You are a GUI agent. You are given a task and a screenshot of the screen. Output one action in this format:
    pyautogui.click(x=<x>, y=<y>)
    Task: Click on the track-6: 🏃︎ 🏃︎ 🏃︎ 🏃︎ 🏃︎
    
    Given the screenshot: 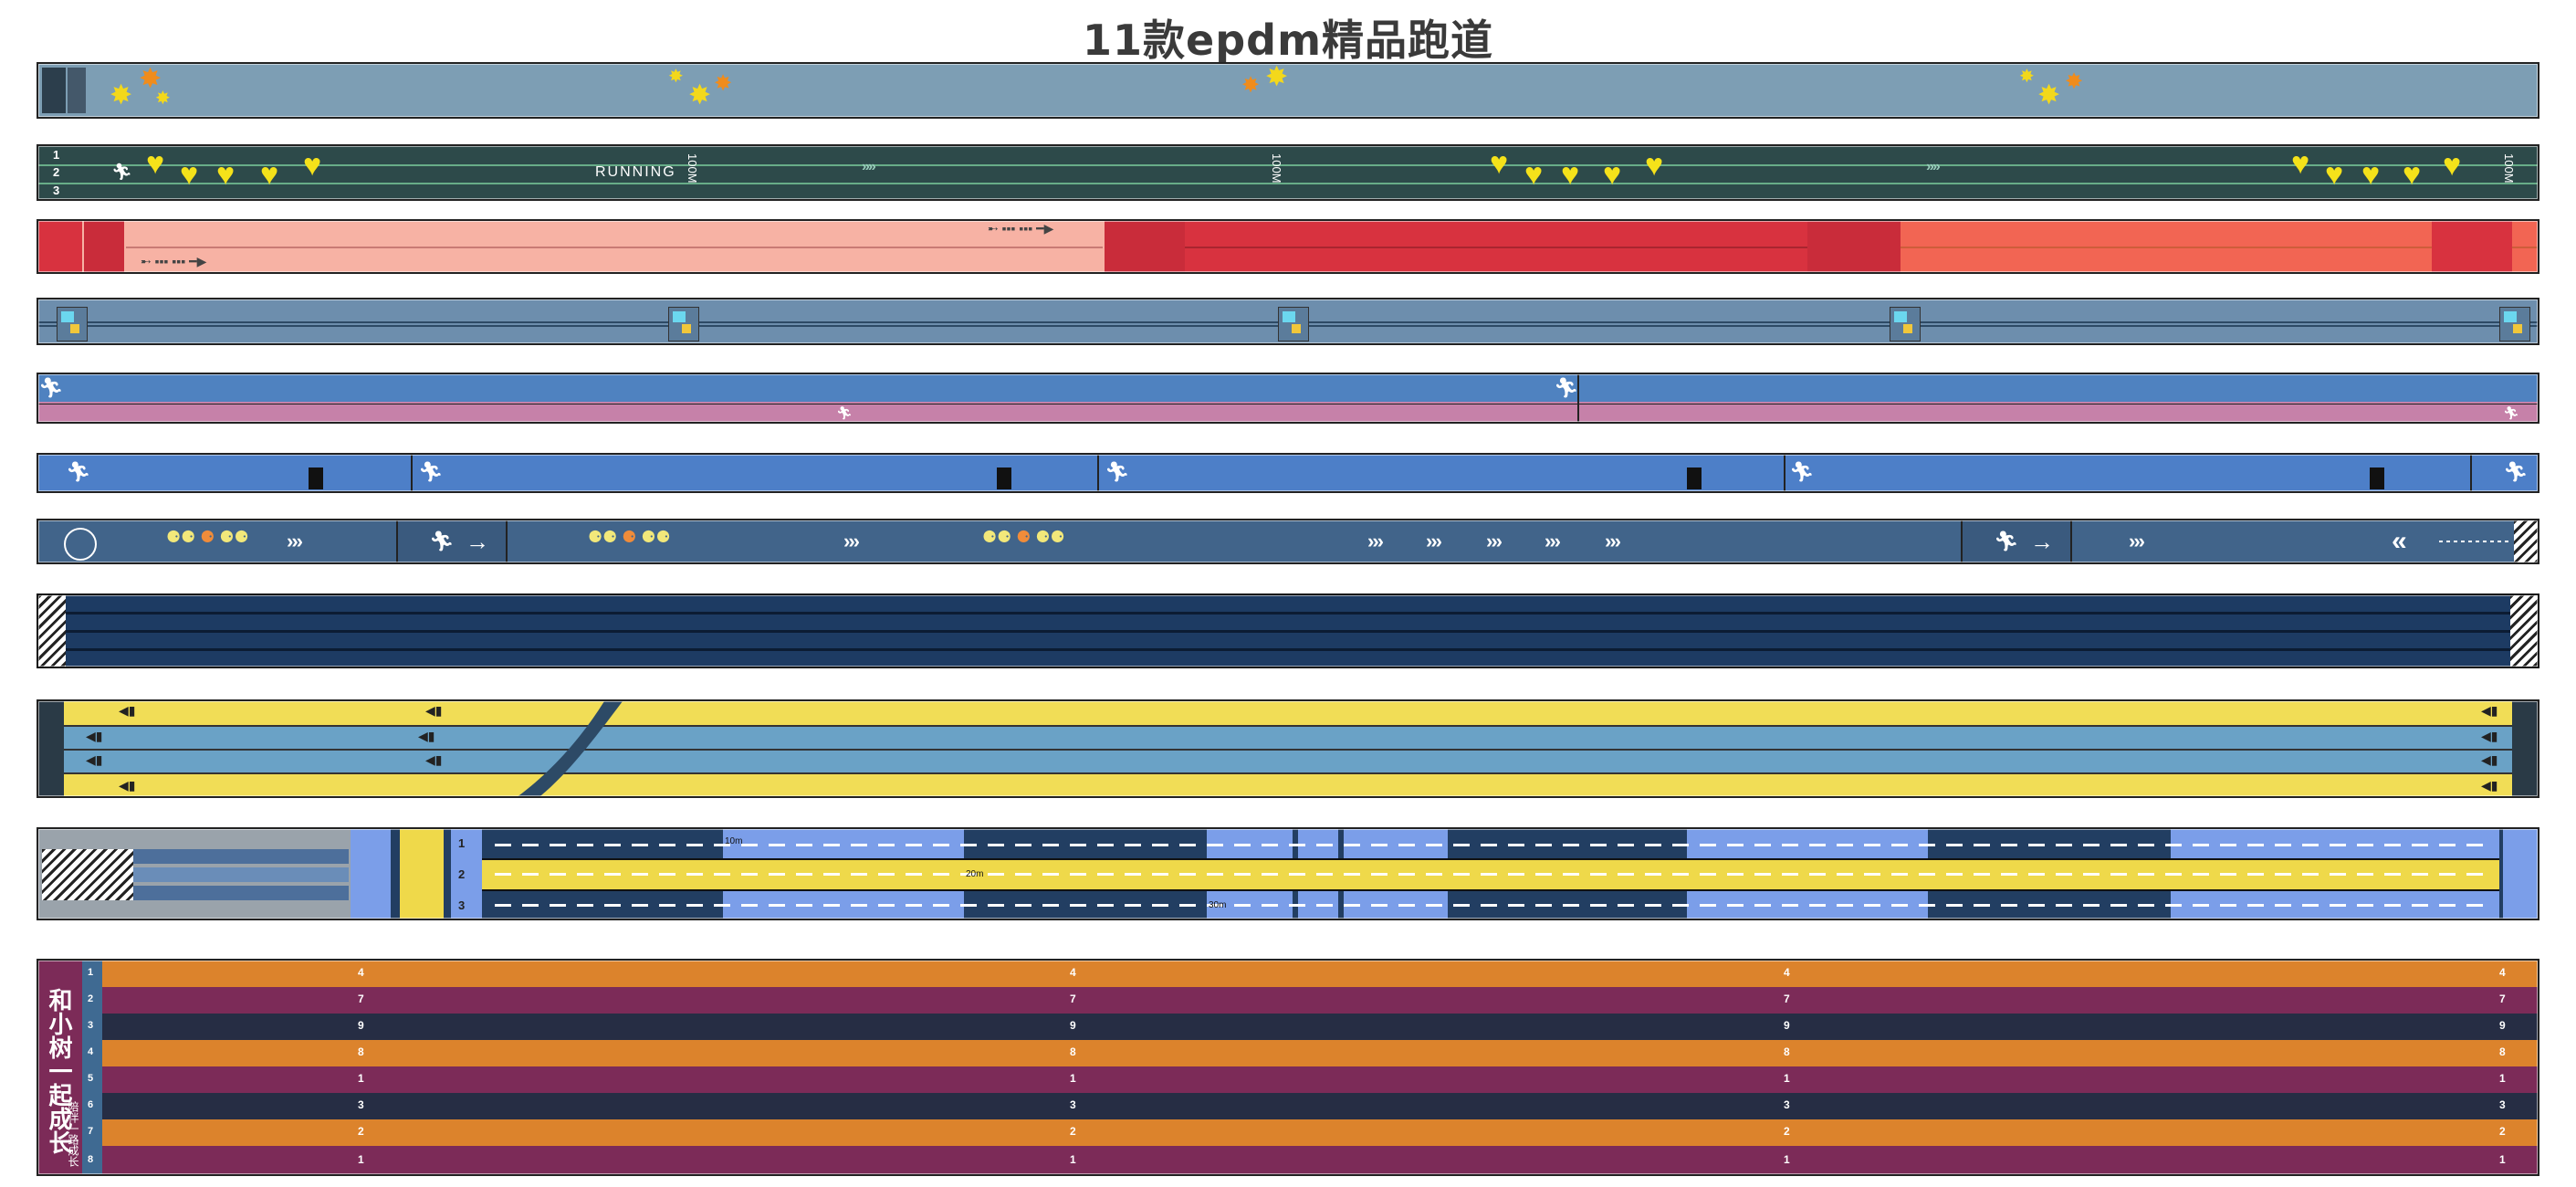 What is the action you would take?
    pyautogui.click(x=1288, y=473)
    